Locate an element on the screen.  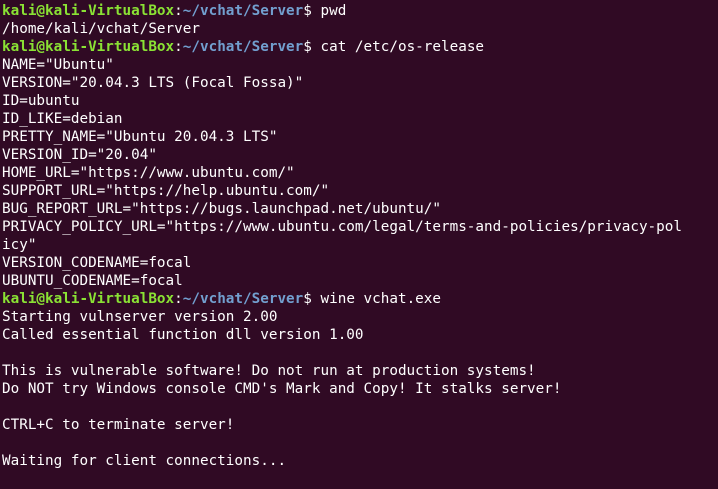
output-line: ID_LIKE=debian is located at coordinates (62, 119).